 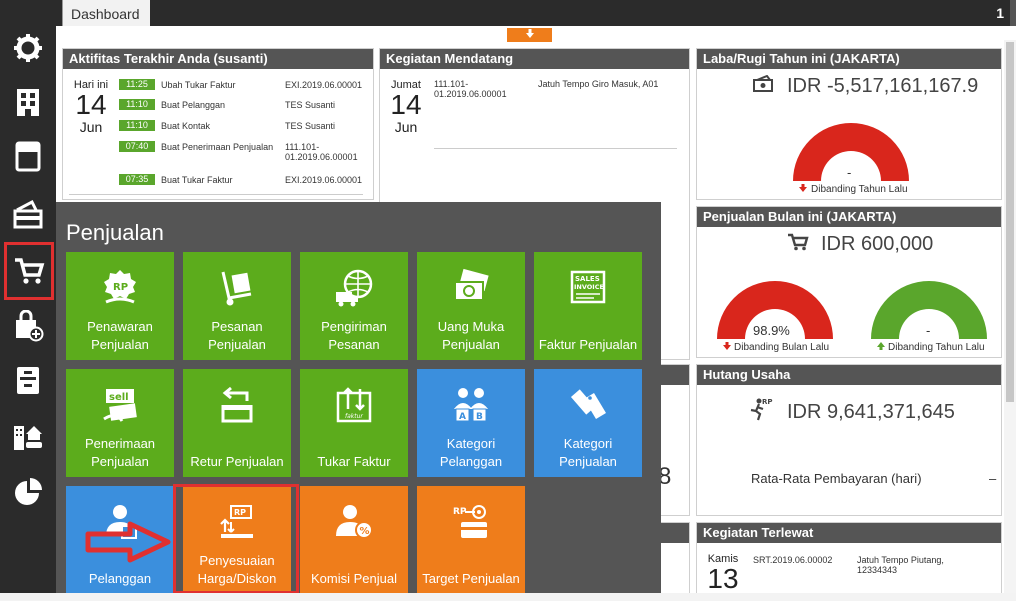 What do you see at coordinates (120, 423) in the screenshot?
I see `tile-penerimaan-penjualan: sell Penerimaan Penjualan` at bounding box center [120, 423].